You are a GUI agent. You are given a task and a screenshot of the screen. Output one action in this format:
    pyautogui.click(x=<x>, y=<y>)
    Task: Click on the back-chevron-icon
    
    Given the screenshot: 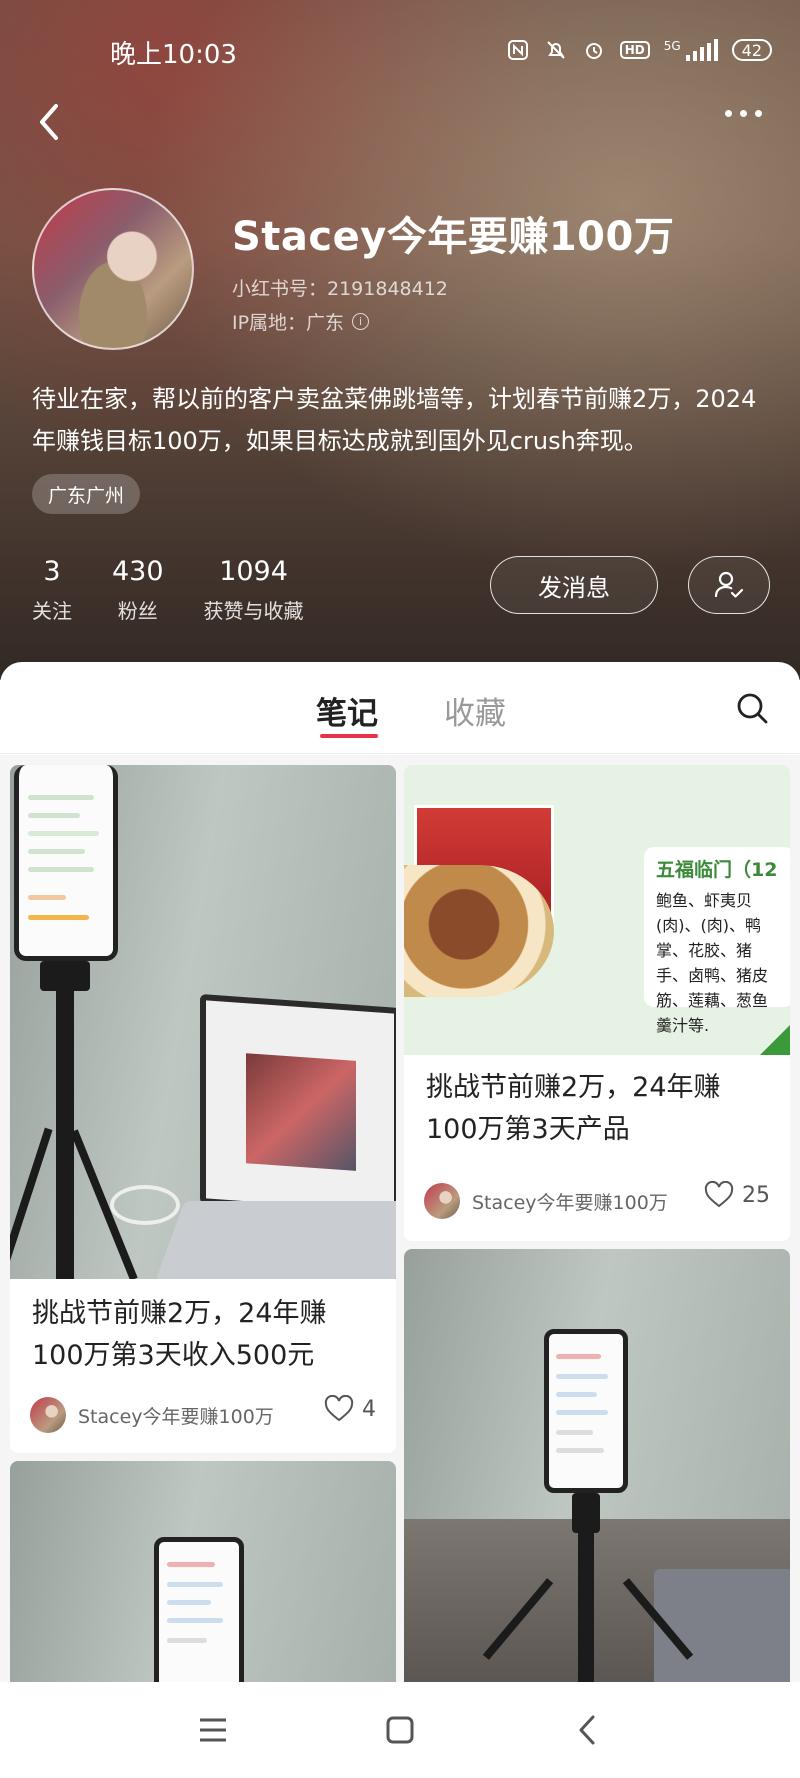 What is the action you would take?
    pyautogui.click(x=587, y=1730)
    